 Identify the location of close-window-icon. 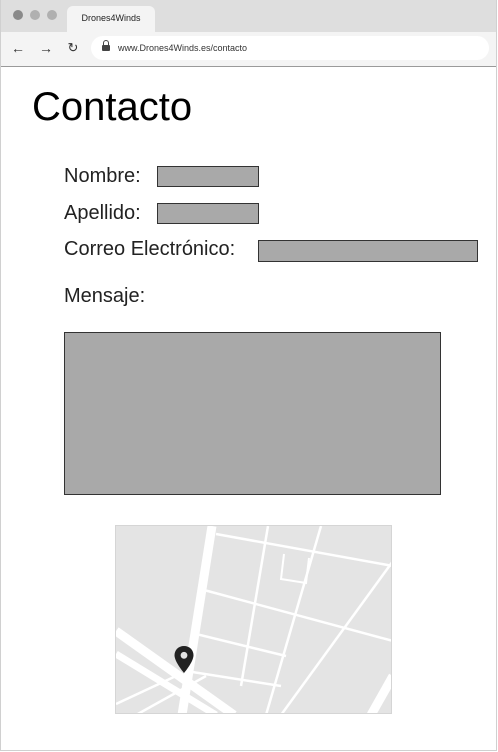
(18, 15).